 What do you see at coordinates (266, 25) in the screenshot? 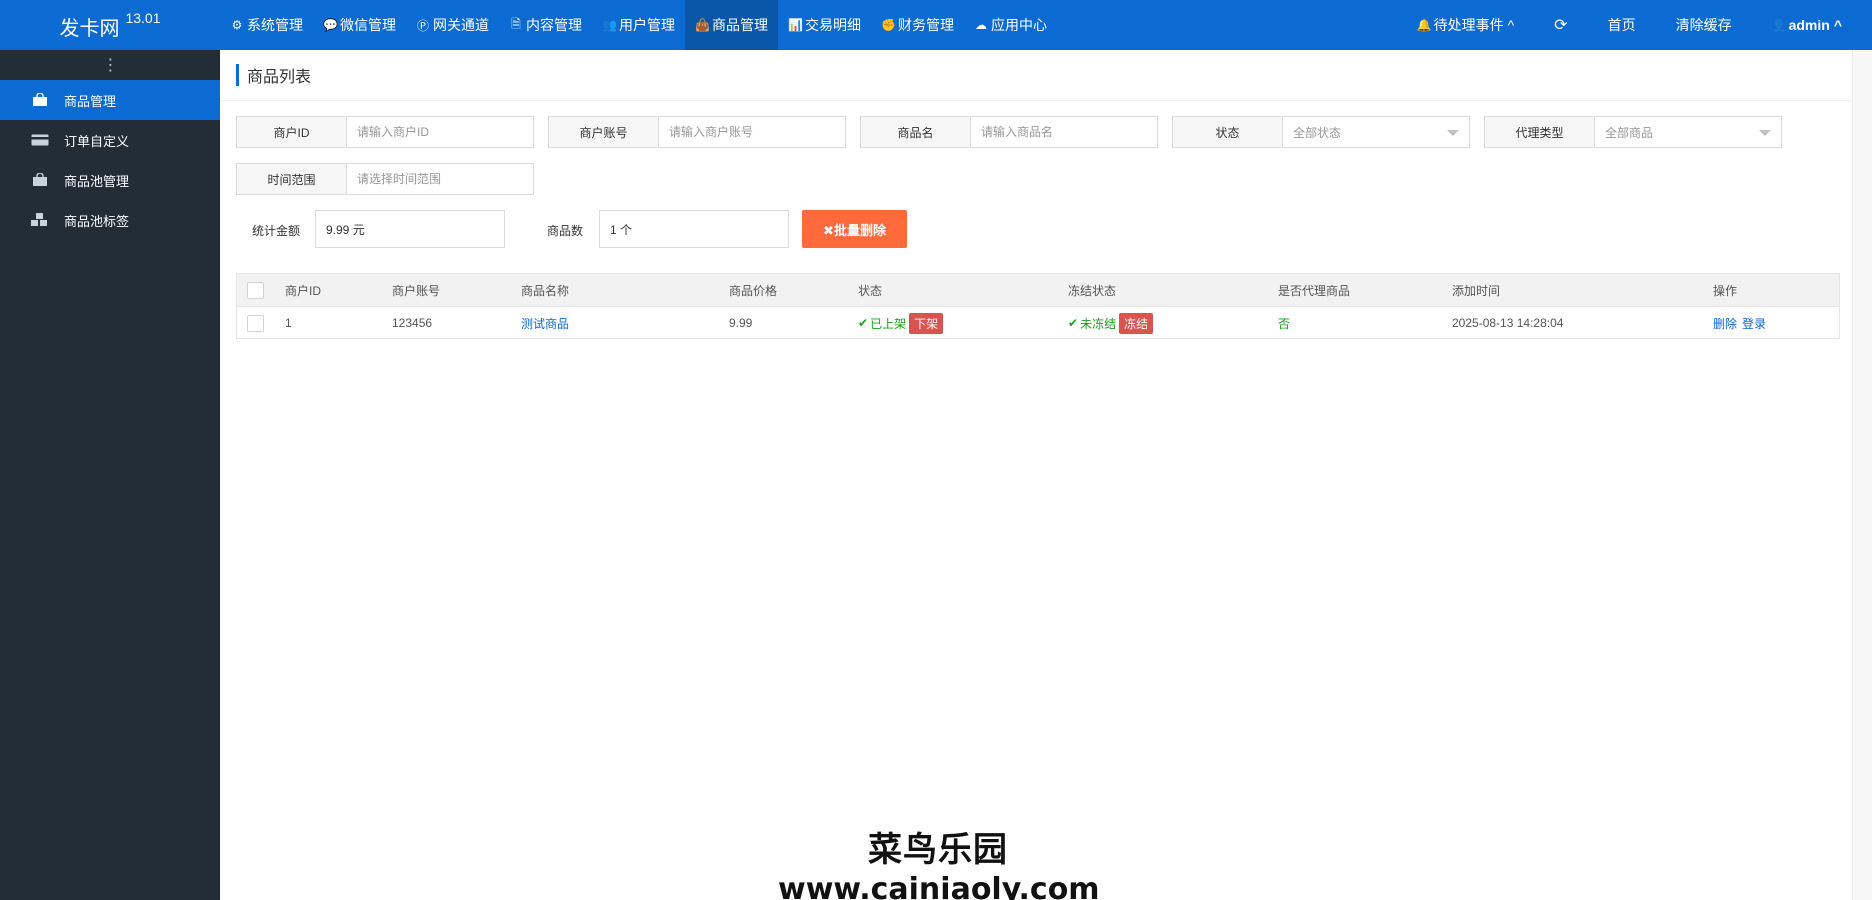
I see `nav-item-system: ⚙ 系统管理` at bounding box center [266, 25].